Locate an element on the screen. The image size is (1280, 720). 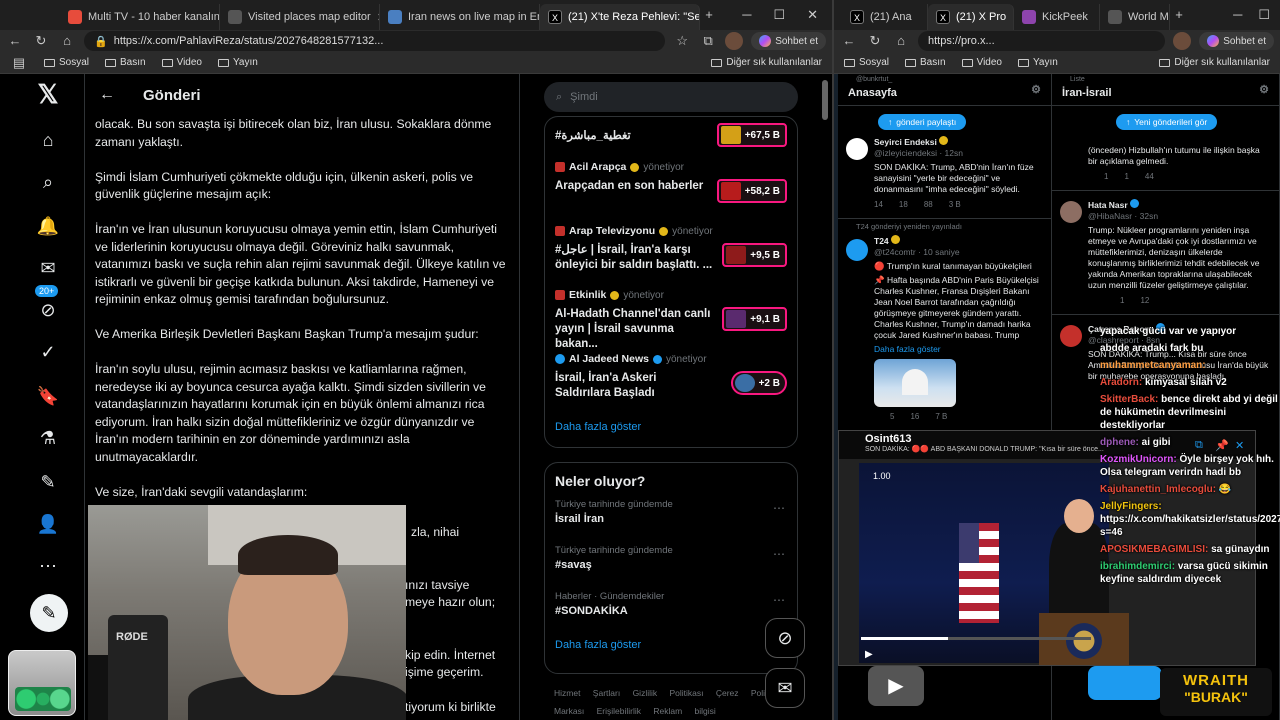
grok-fab-button: ⊘ is located at coordinates (785, 638).